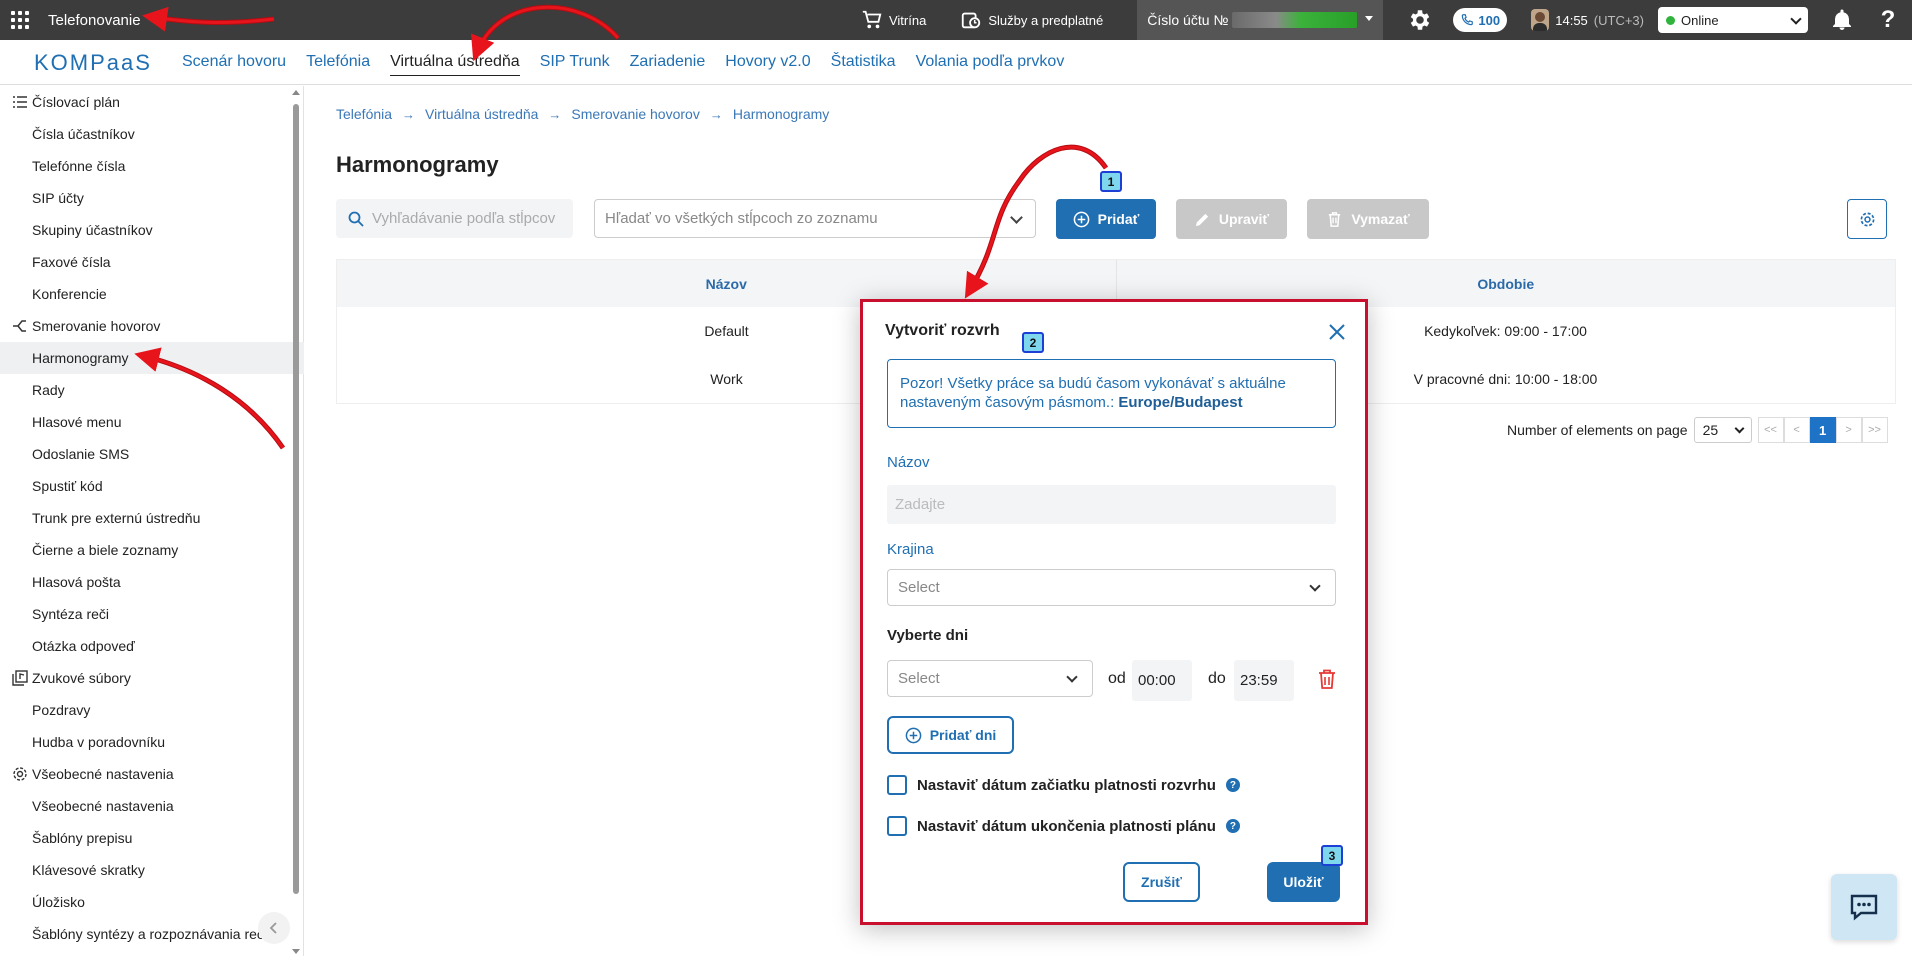 Image resolution: width=1912 pixels, height=956 pixels. Describe the element at coordinates (296, 951) in the screenshot. I see `scroll-down-icon` at that location.